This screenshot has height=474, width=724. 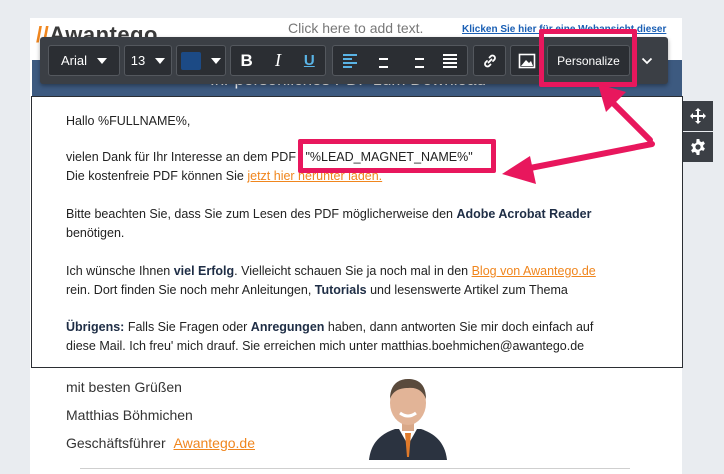 I want to click on arrow-to-personalize, so click(x=625, y=113).